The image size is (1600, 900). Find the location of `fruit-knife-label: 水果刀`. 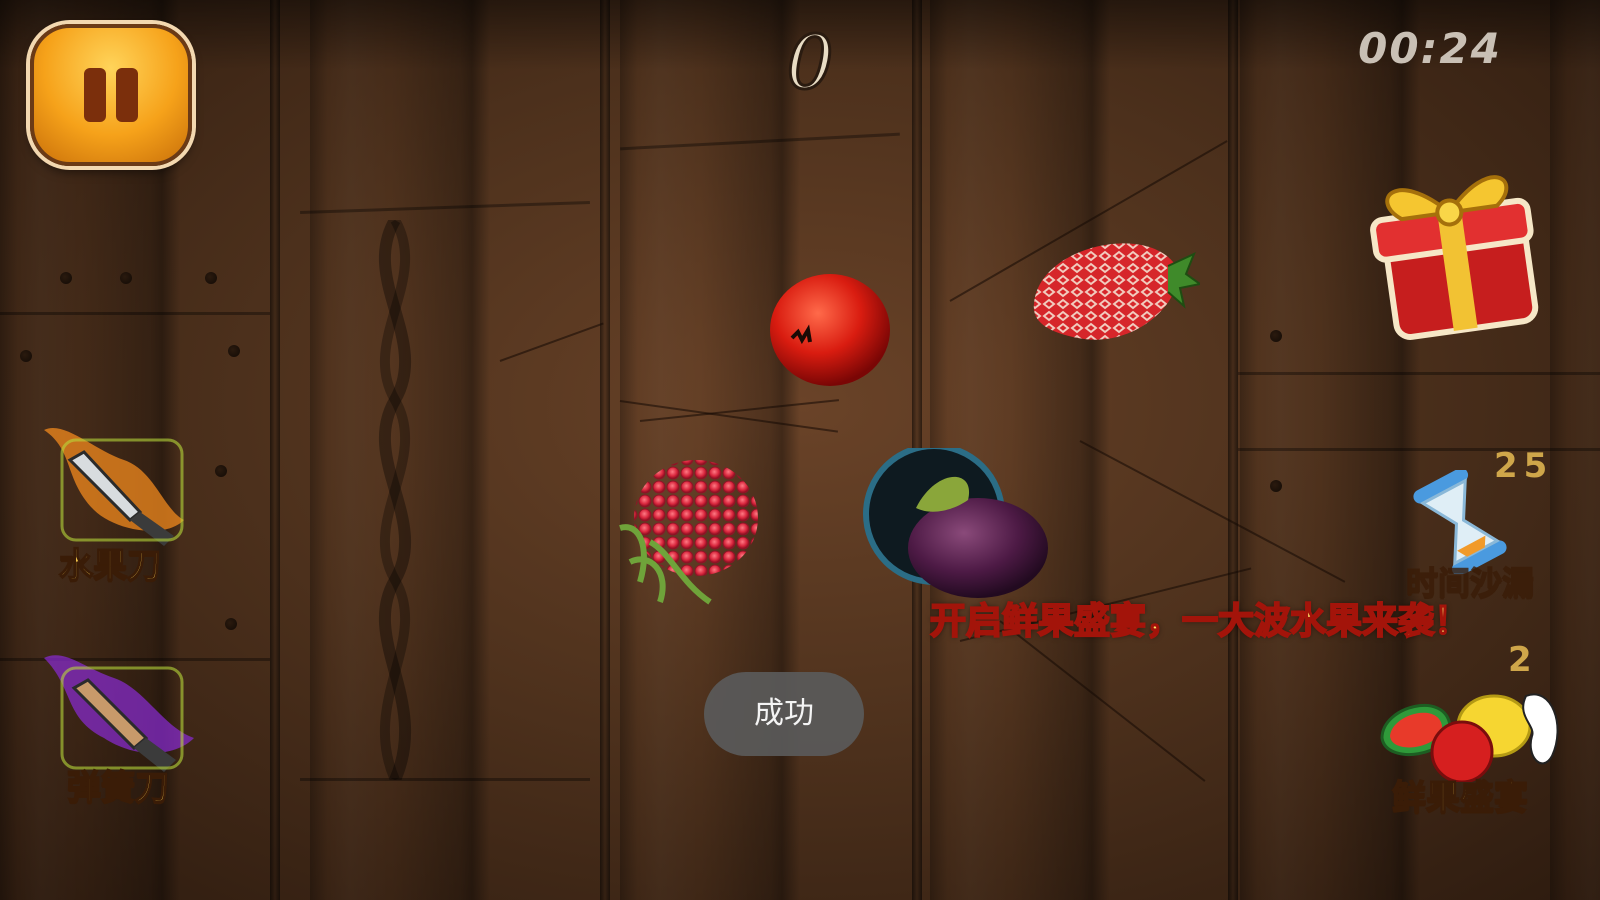

fruit-knife-label: 水果刀 is located at coordinates (110, 566).